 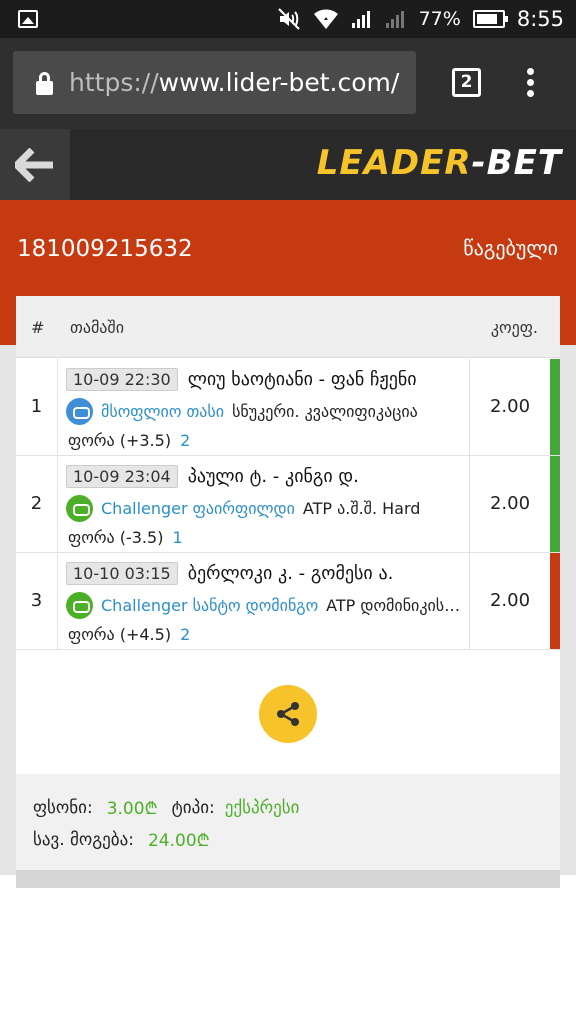 I want to click on event-datetime: 10-09 23:04, so click(x=122, y=476).